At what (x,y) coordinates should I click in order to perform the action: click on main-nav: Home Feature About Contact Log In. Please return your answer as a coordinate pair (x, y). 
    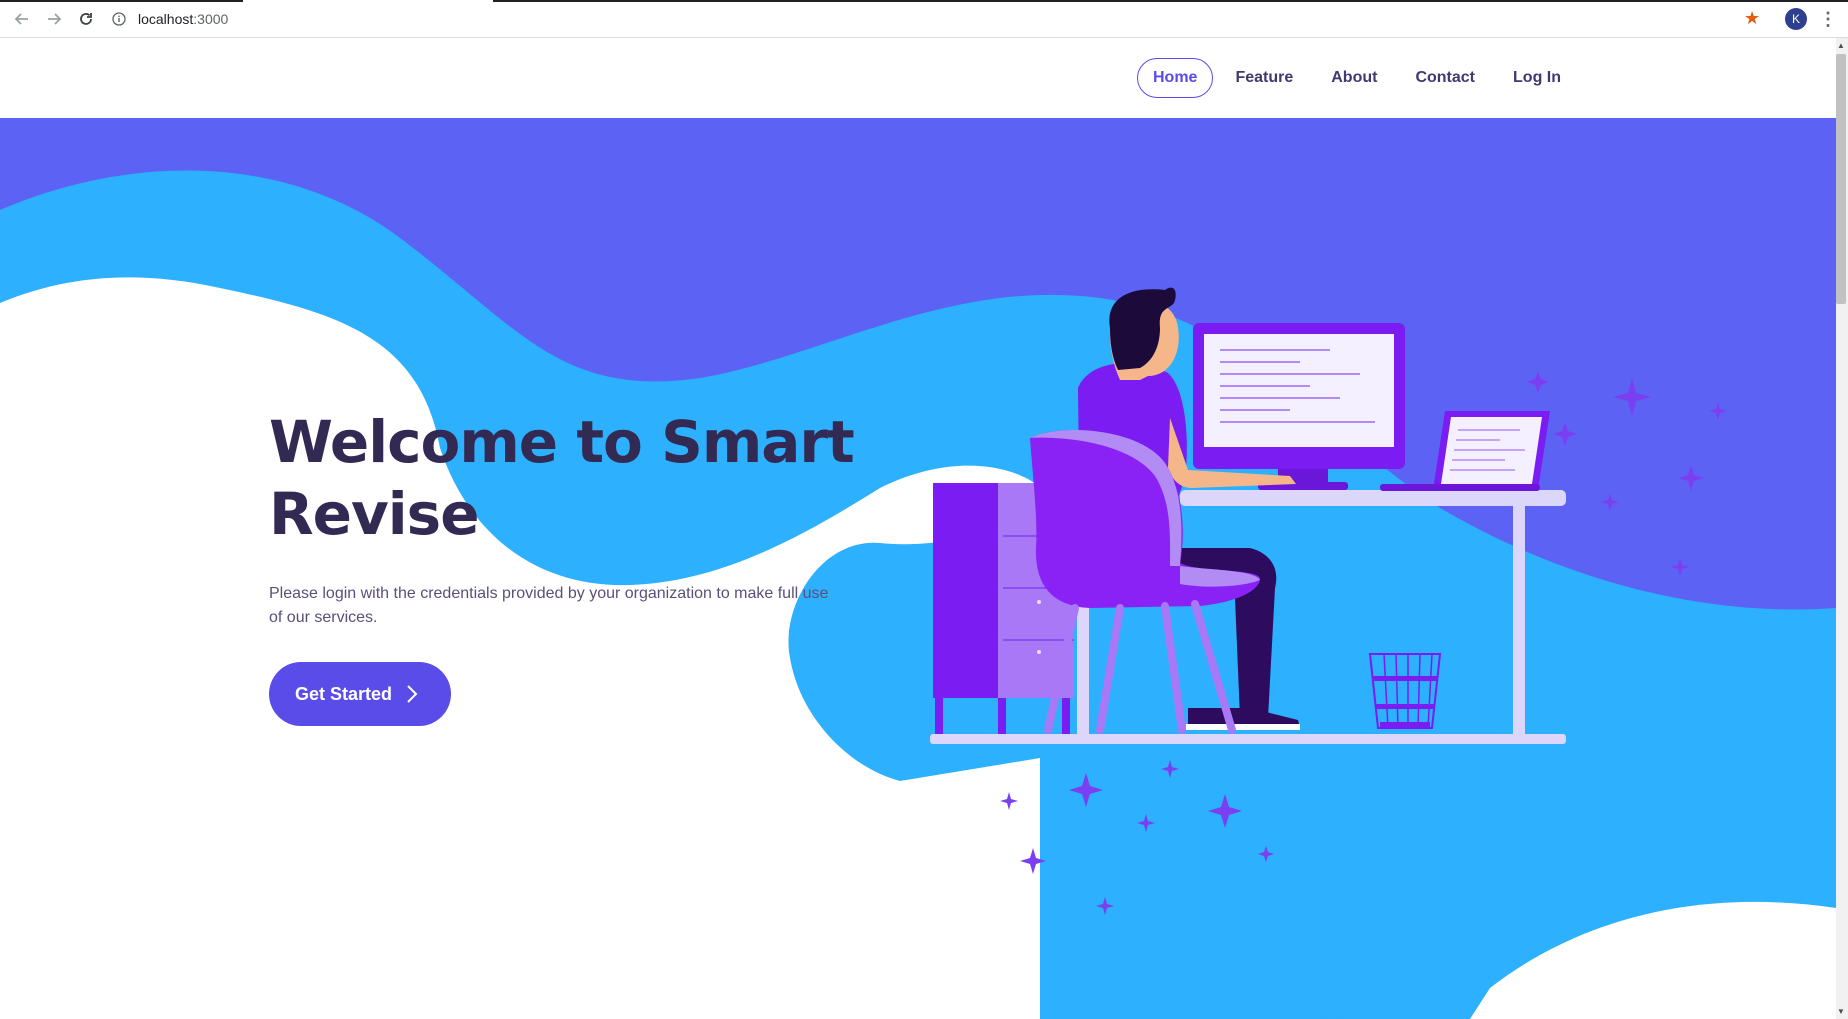
    Looking at the image, I should click on (1360, 78).